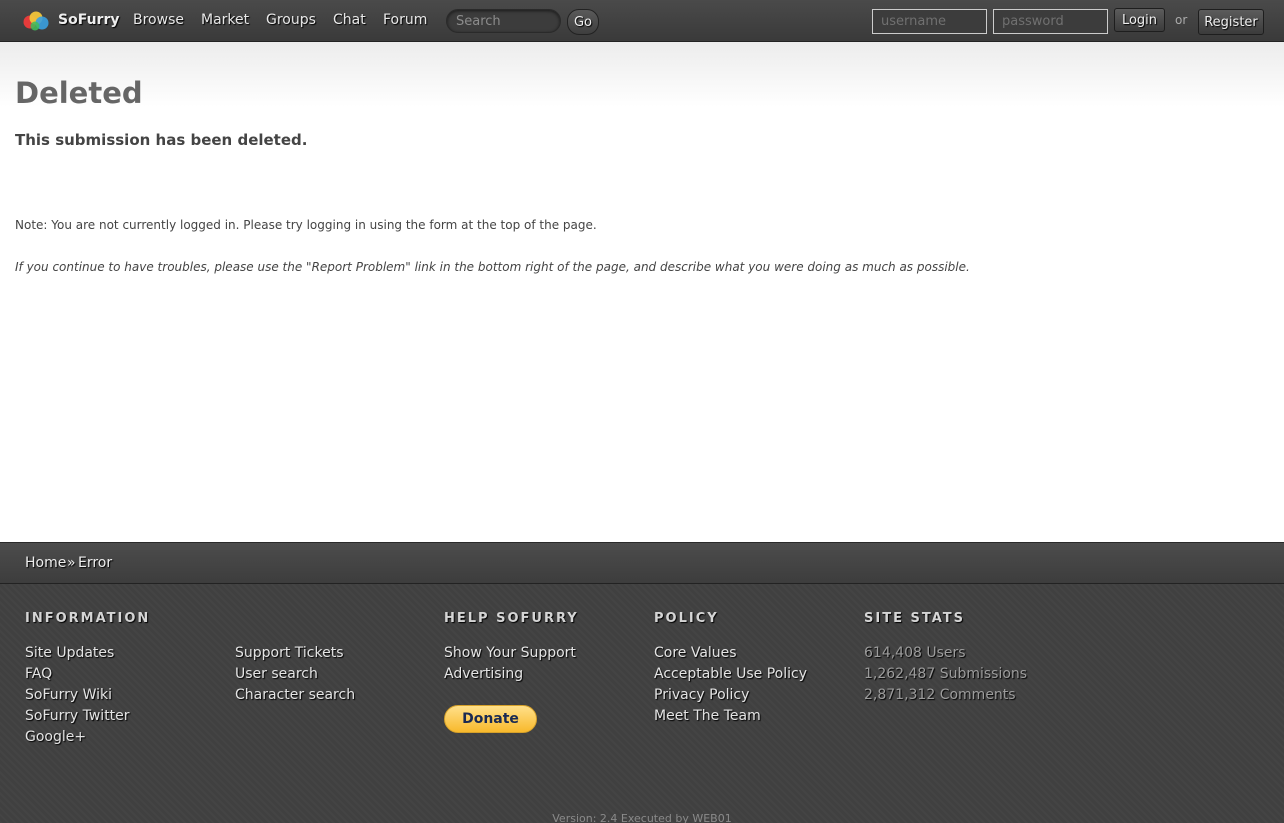 The image size is (1284, 823). I want to click on stat-users: 614,408 Users, so click(915, 653).